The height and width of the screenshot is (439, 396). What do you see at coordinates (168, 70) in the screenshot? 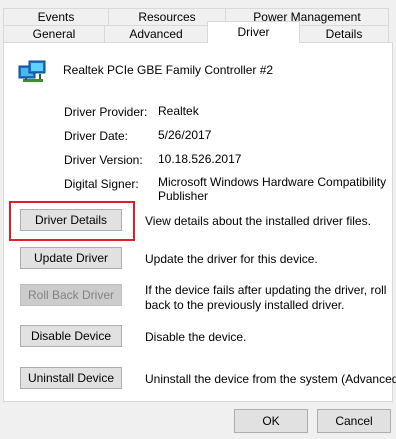
I see `device-name: Realtek PCIe GBE Family Controller #2` at bounding box center [168, 70].